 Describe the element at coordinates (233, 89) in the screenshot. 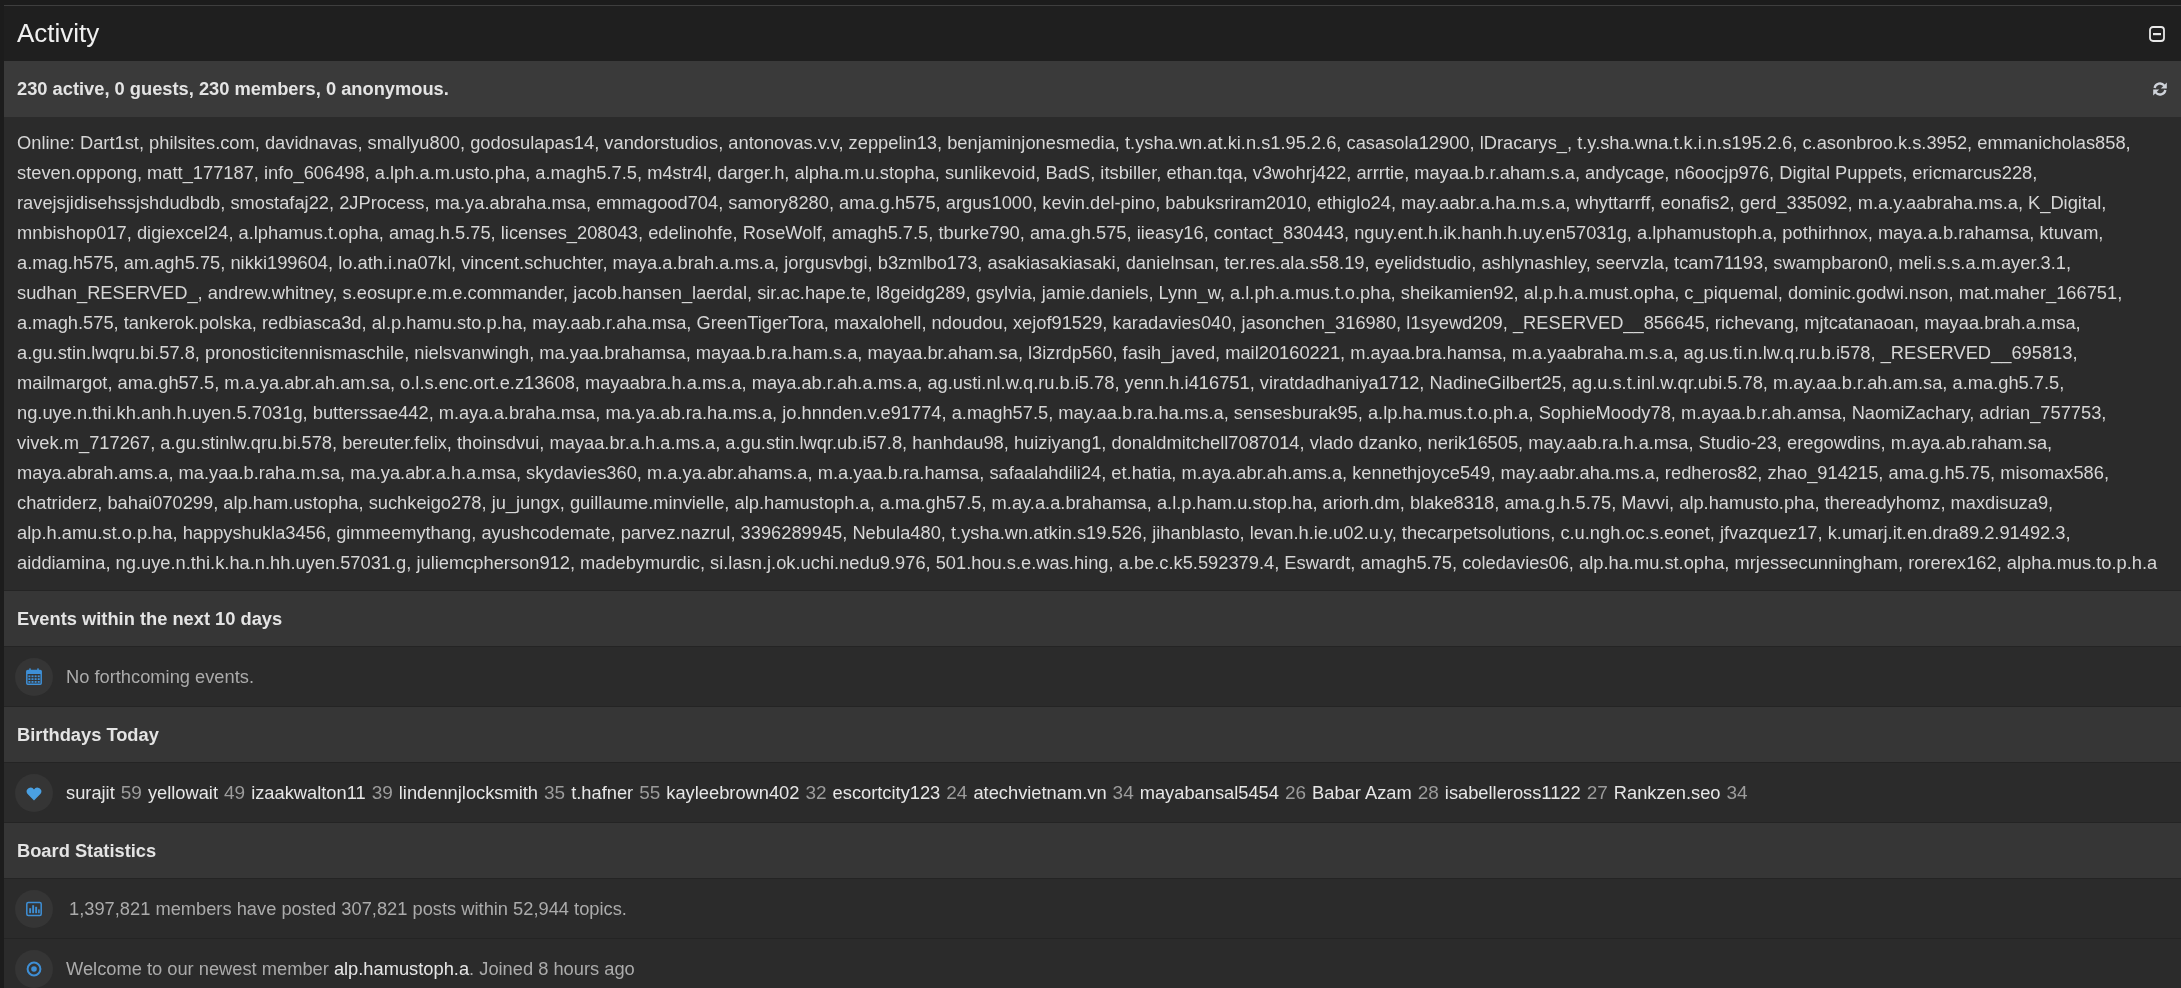

I see `summary-text: 230 active, 0 guests, 230 members, 0 anonymous.` at that location.